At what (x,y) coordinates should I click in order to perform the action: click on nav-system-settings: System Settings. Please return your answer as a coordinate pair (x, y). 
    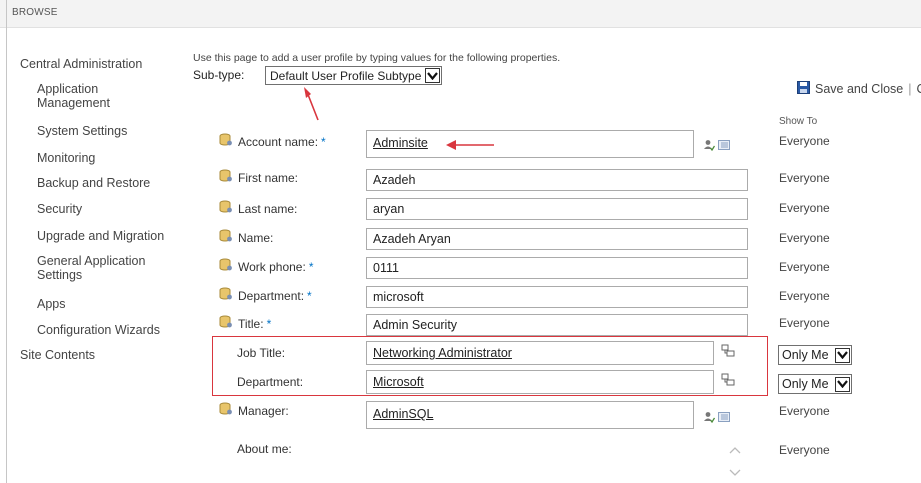
    Looking at the image, I should click on (82, 131).